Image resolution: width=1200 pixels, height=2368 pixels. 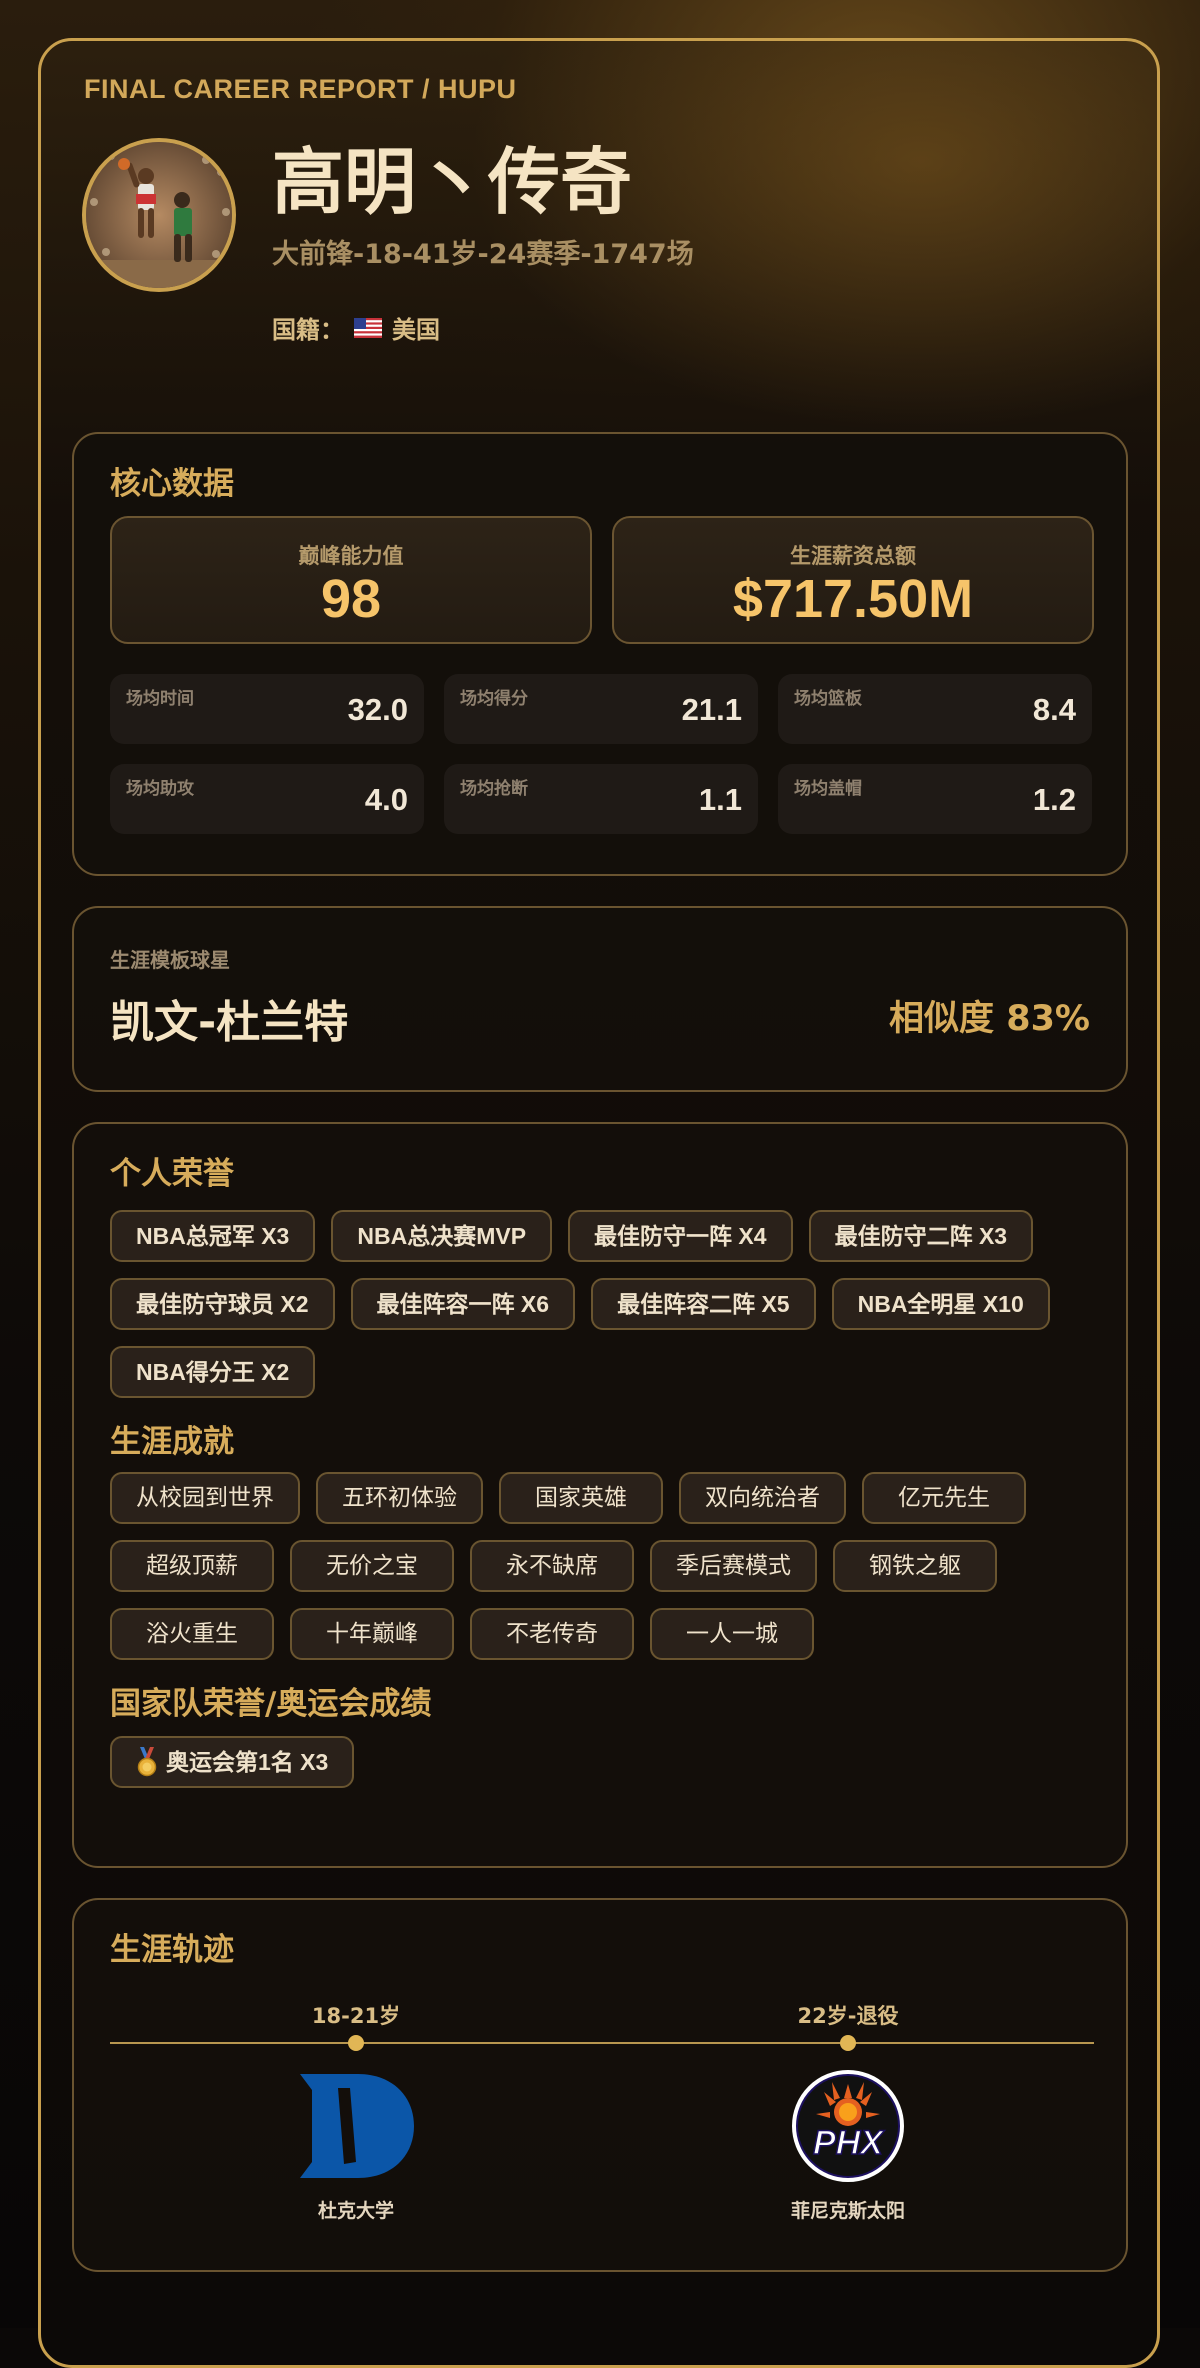 I want to click on achievement-tag: 双向统治者, so click(x=762, y=1498).